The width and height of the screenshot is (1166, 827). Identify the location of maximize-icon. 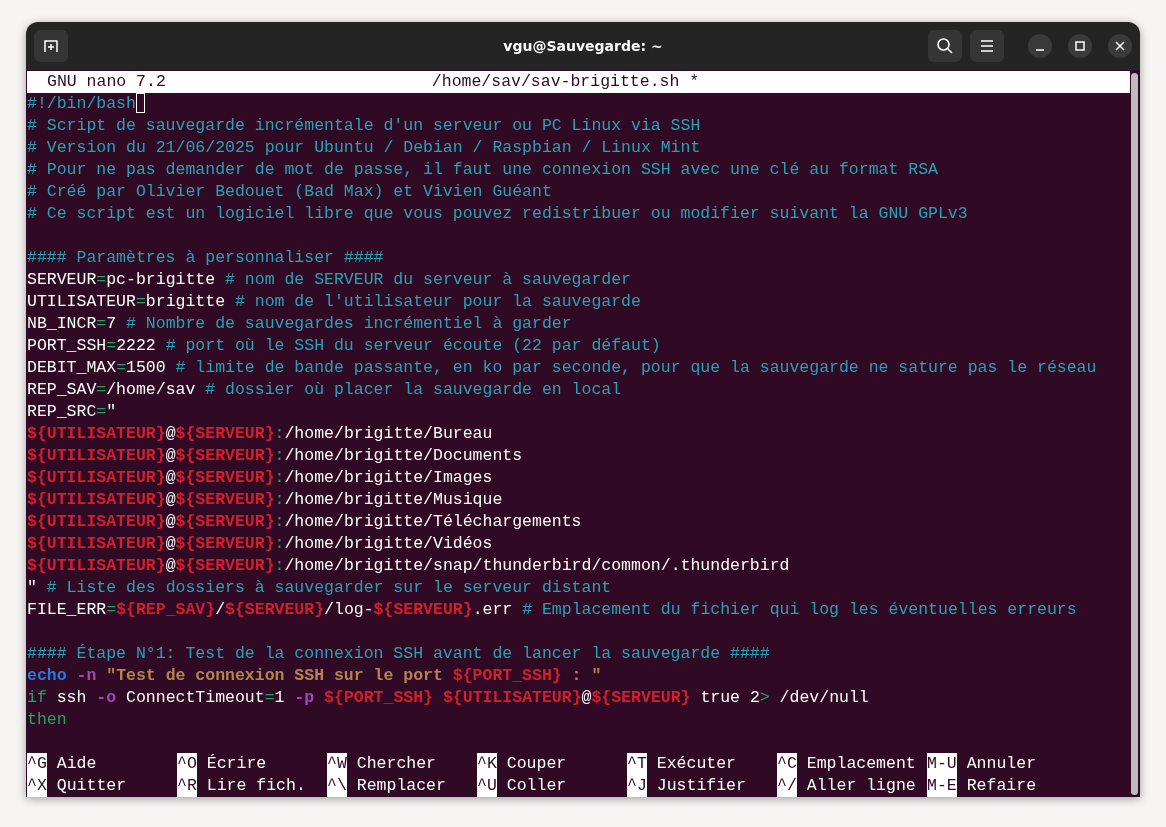
(1080, 46).